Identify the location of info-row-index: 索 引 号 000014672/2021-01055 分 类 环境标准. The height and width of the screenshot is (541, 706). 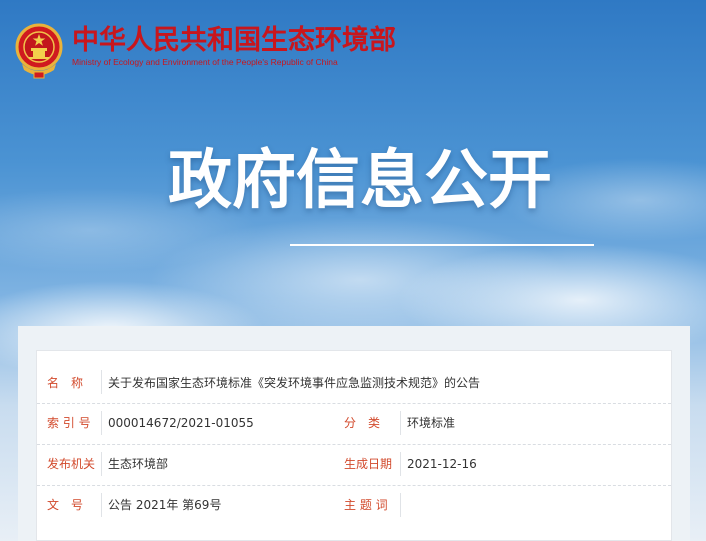
(354, 422).